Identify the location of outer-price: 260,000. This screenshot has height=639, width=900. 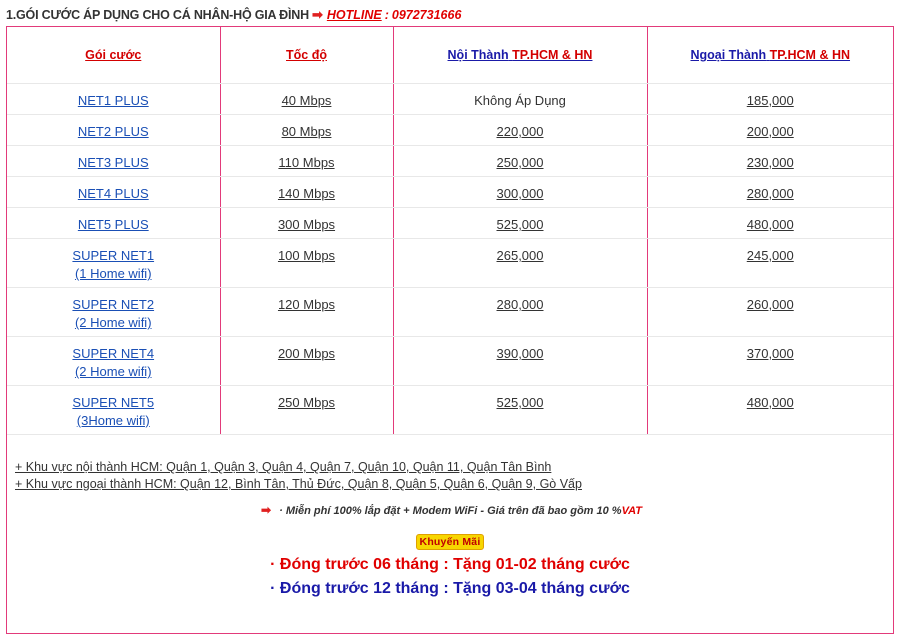
(770, 304).